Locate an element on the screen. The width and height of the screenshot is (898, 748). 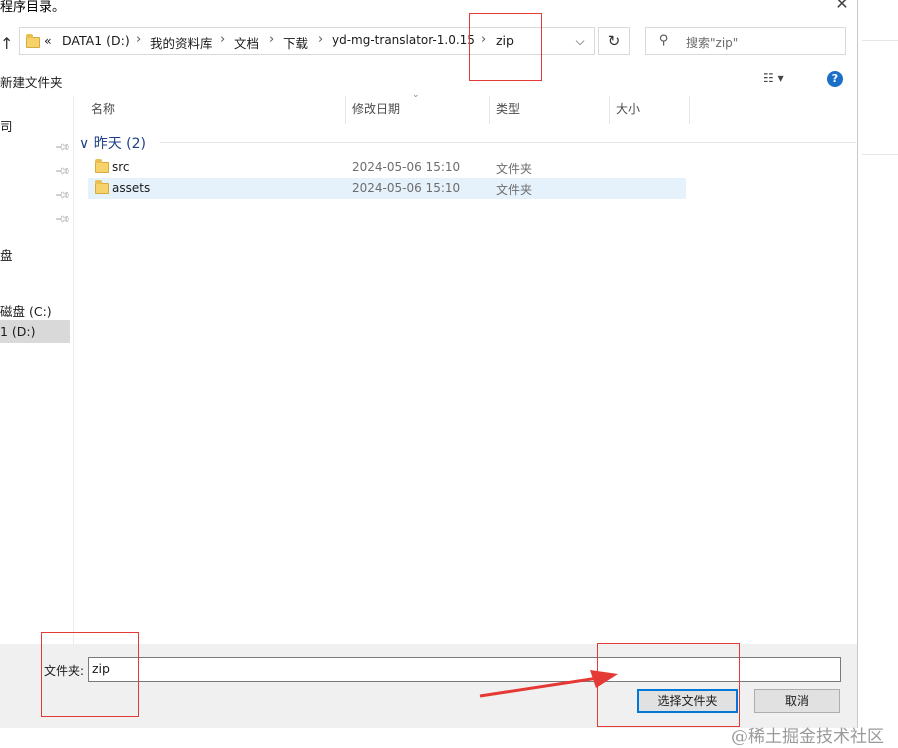
breadcrumb-drive: DATA1 (D:) is located at coordinates (96, 40).